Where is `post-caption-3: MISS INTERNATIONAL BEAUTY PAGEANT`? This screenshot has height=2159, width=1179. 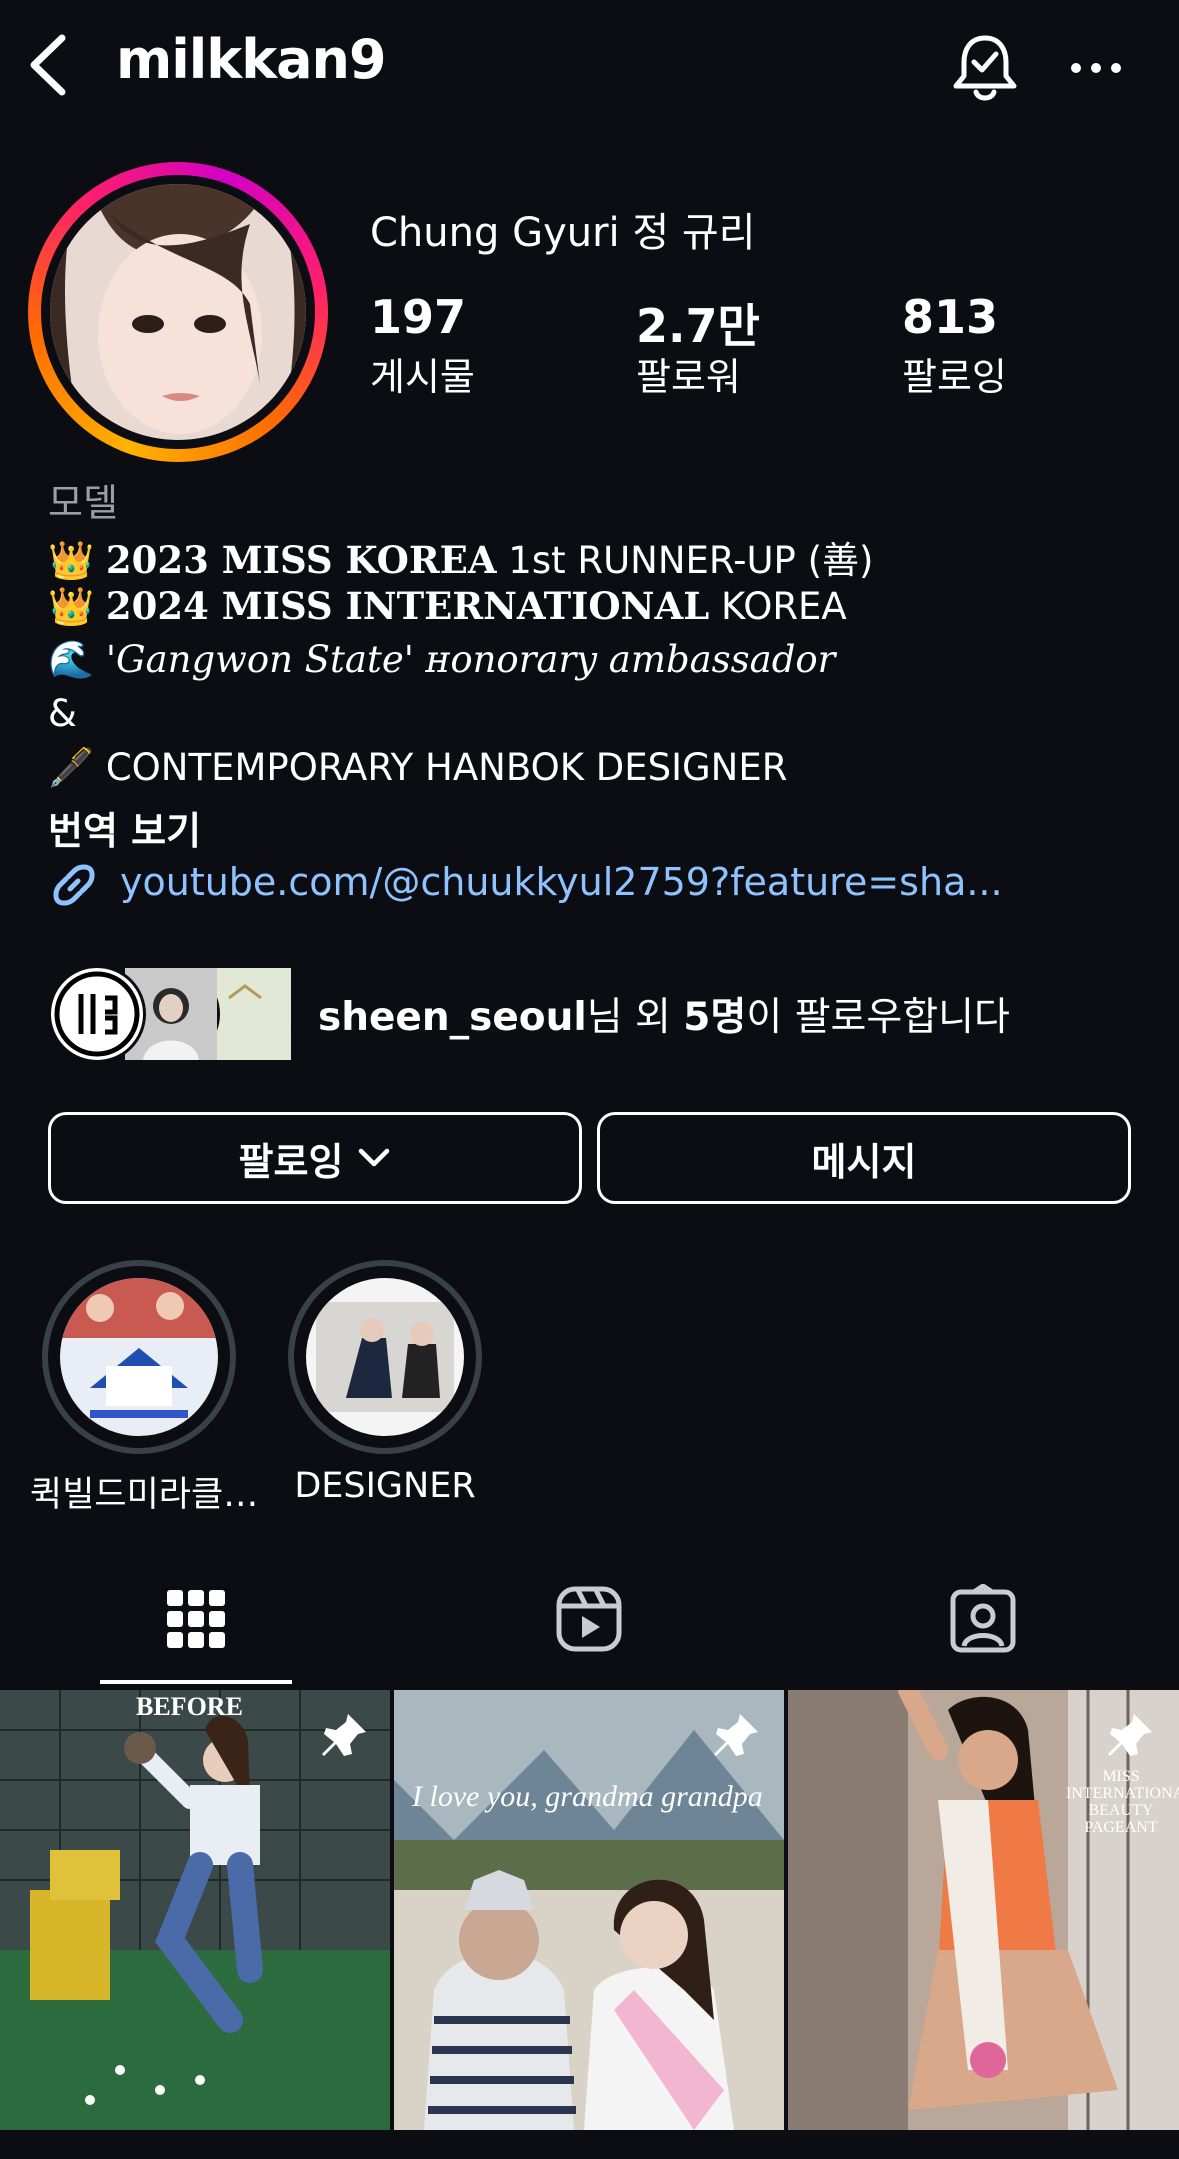 post-caption-3: MISS INTERNATIONAL BEAUTY PAGEANT is located at coordinates (1122, 1802).